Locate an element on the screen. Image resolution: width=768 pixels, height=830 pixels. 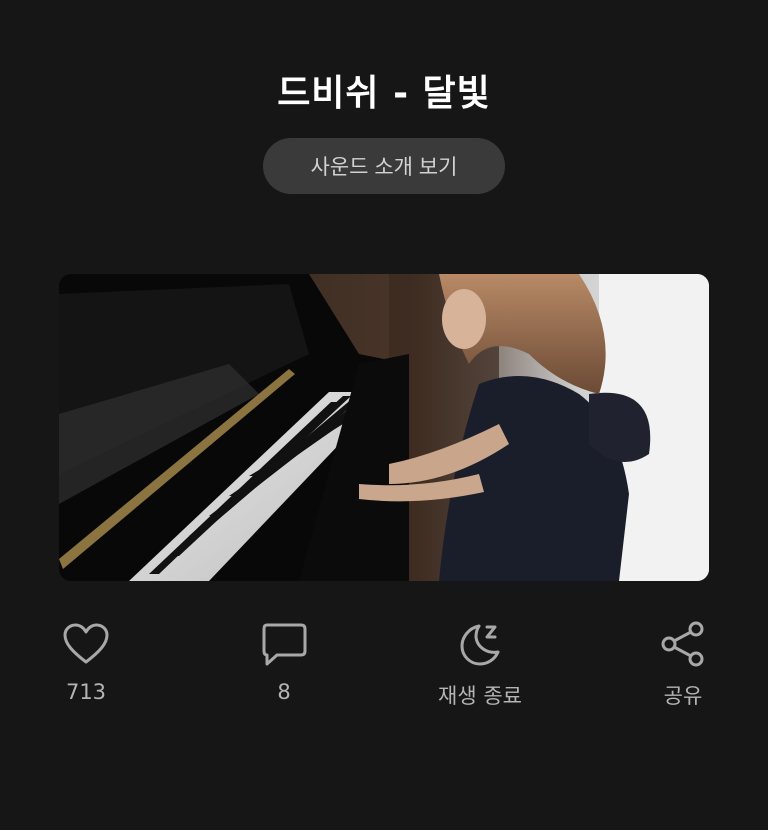
share-action: 공유 is located at coordinates (683, 665).